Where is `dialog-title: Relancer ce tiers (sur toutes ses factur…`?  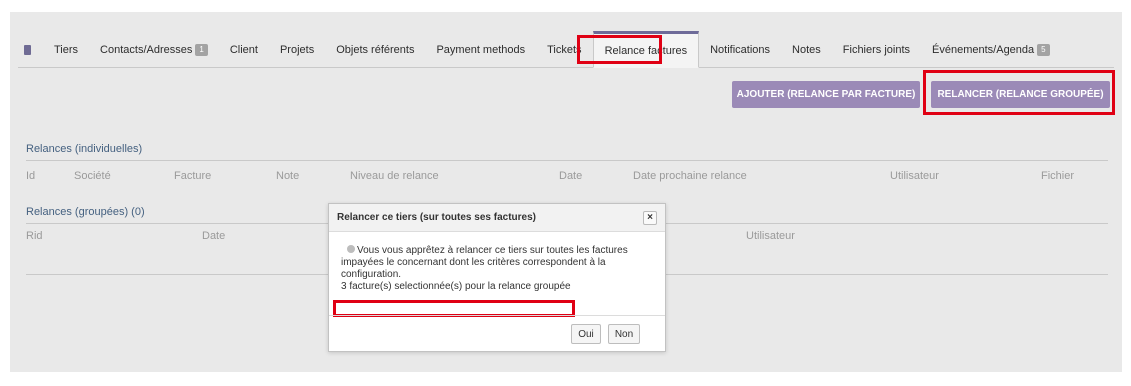 dialog-title: Relancer ce tiers (sur toutes ses factur… is located at coordinates (436, 217).